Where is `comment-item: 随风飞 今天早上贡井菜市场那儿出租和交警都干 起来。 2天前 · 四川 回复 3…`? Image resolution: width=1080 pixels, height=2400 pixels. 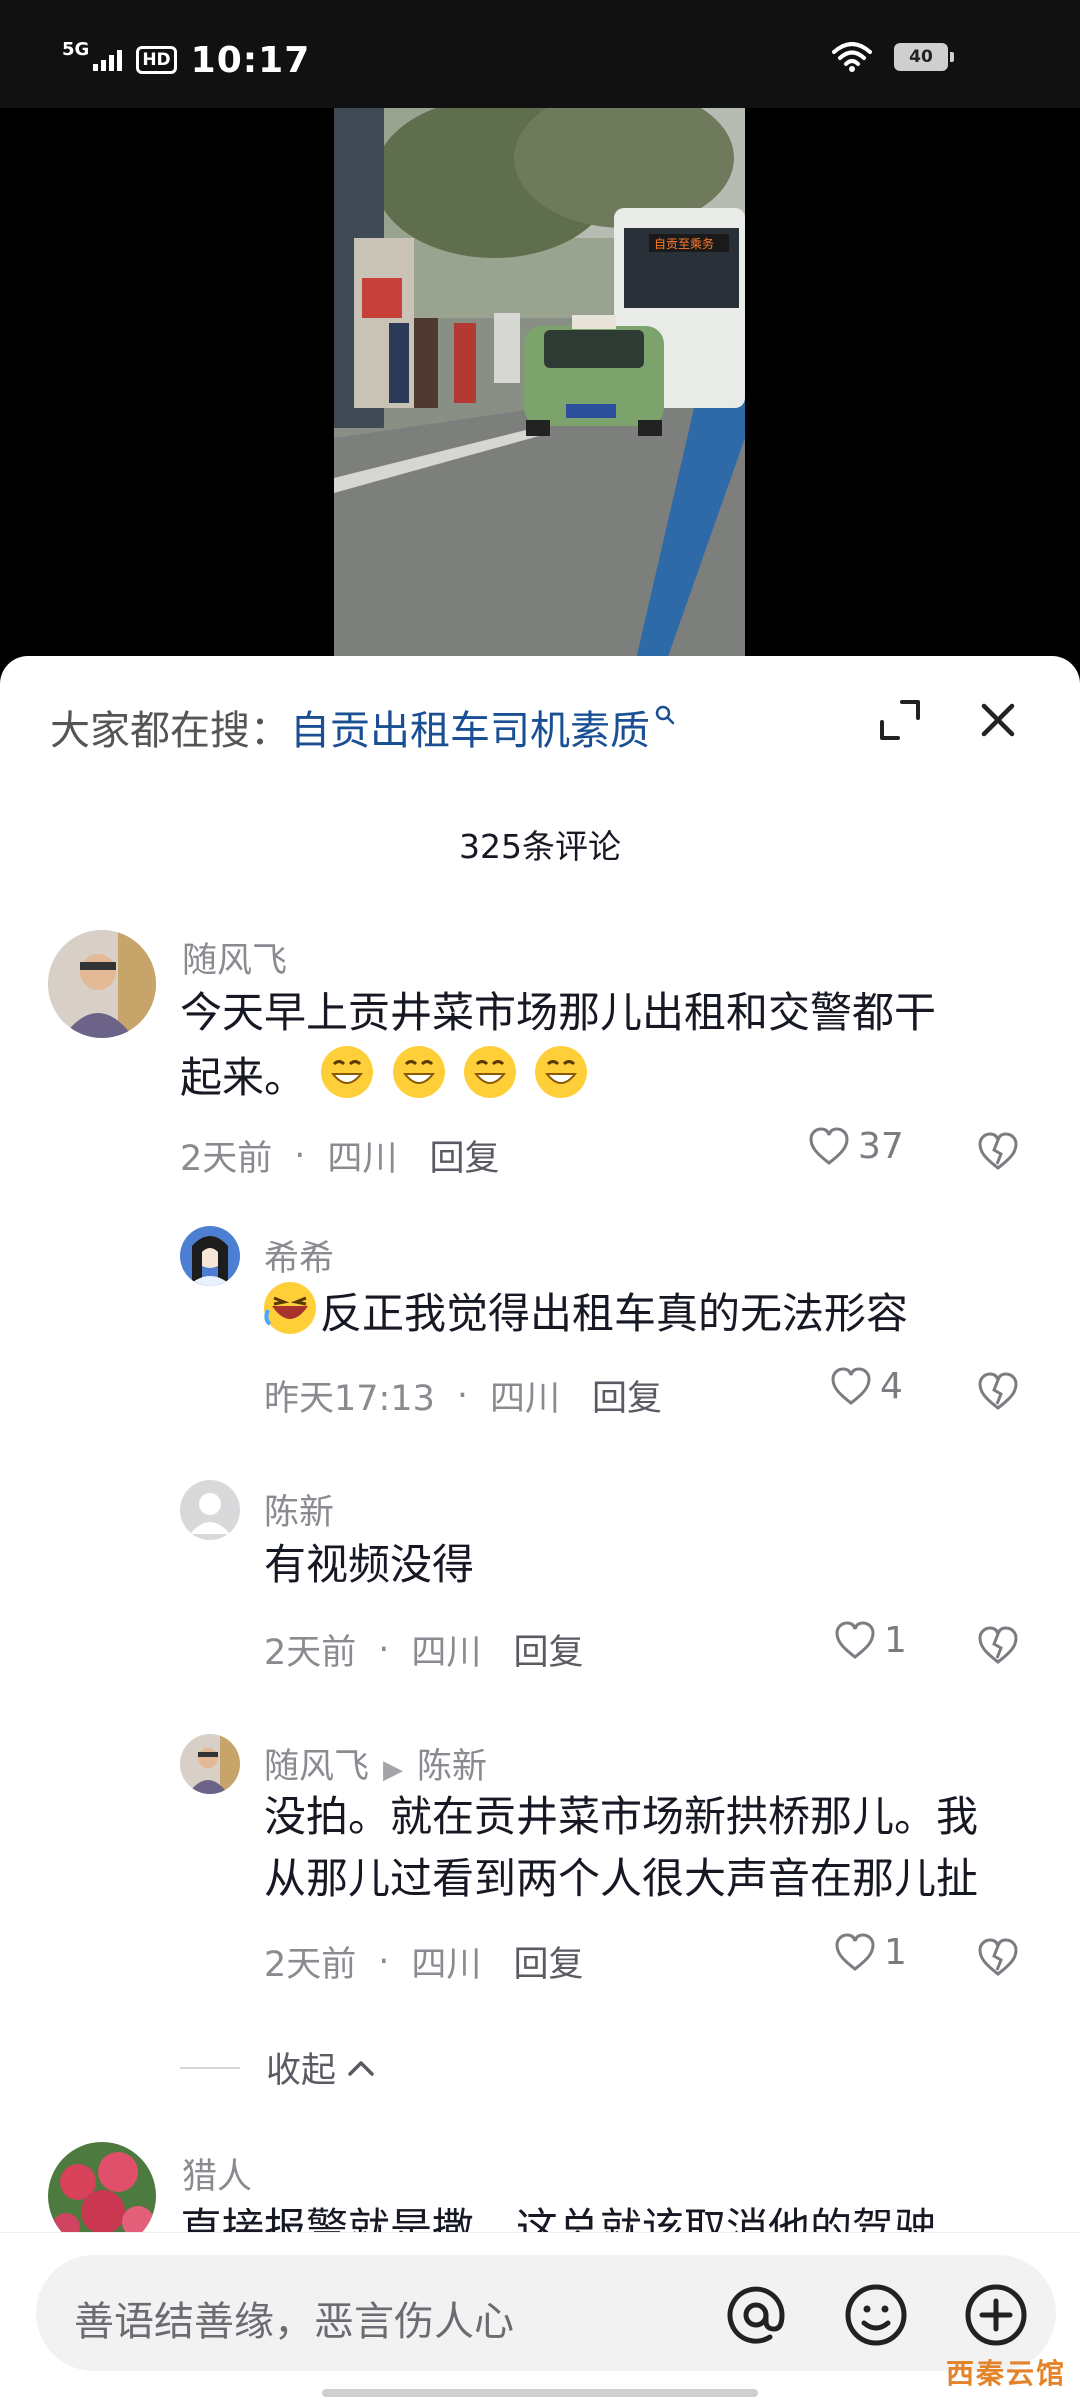 comment-item: 随风飞 今天早上贡井菜市场那儿出租和交警都干 起来。 2天前 · 四川 回复 3… is located at coordinates (540, 1096).